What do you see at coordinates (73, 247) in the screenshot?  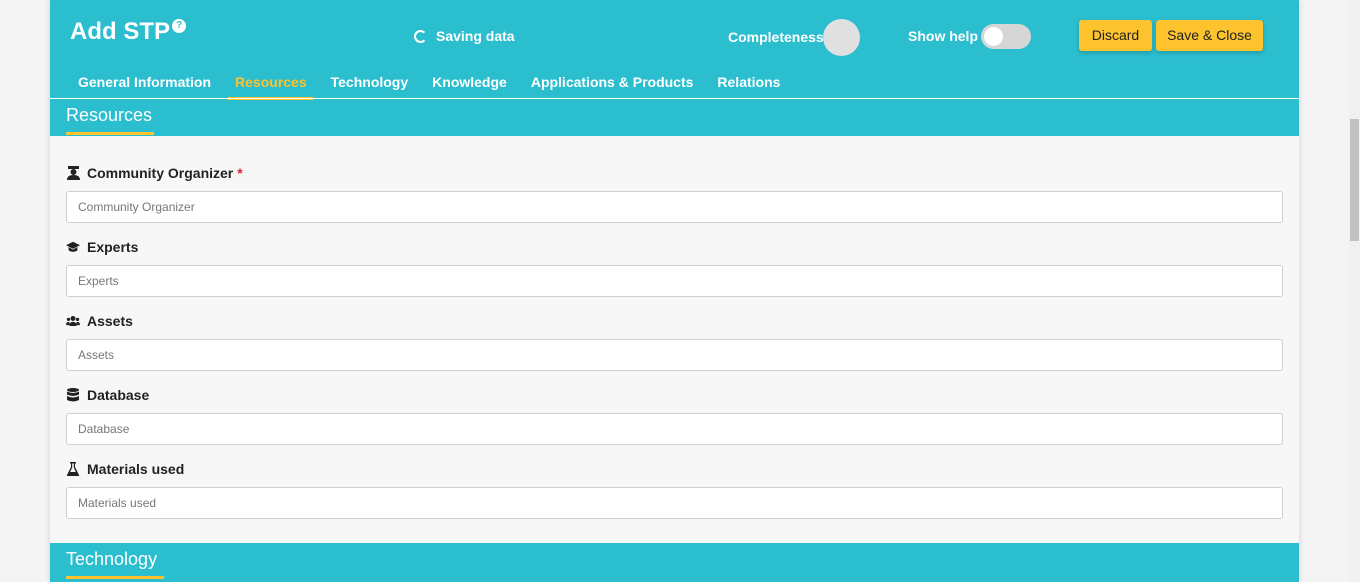 I see `graduation-cap-icon` at bounding box center [73, 247].